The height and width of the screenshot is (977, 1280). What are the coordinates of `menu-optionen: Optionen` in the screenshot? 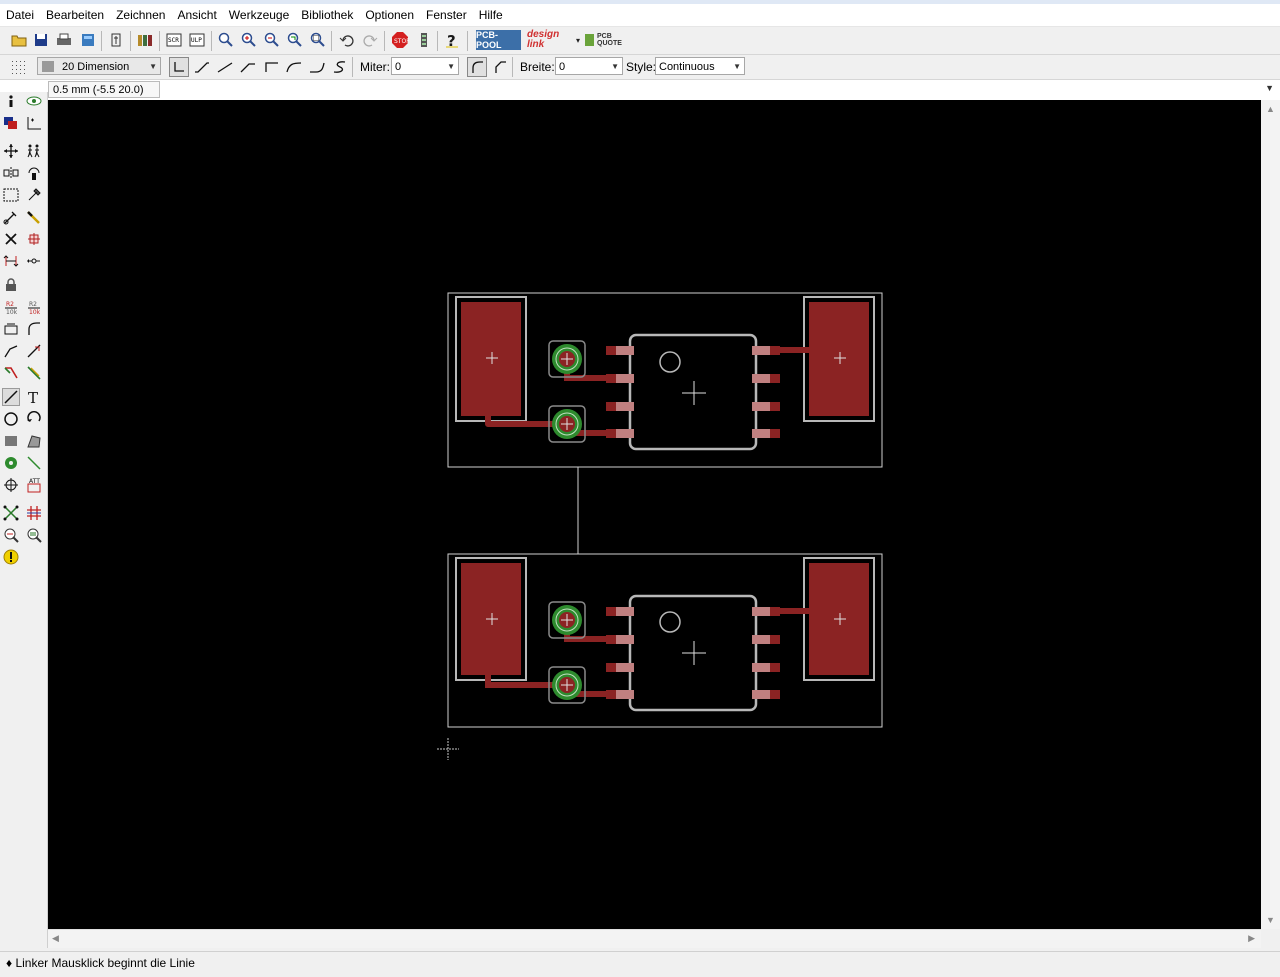 It's located at (389, 15).